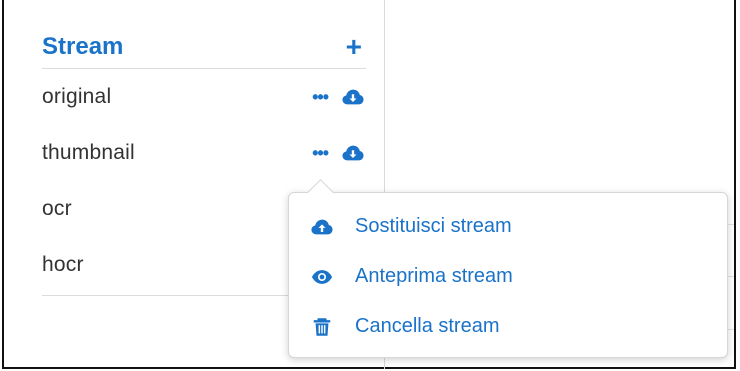 The height and width of the screenshot is (371, 740). I want to click on menu-item-label: Sostituisci stream, so click(433, 226).